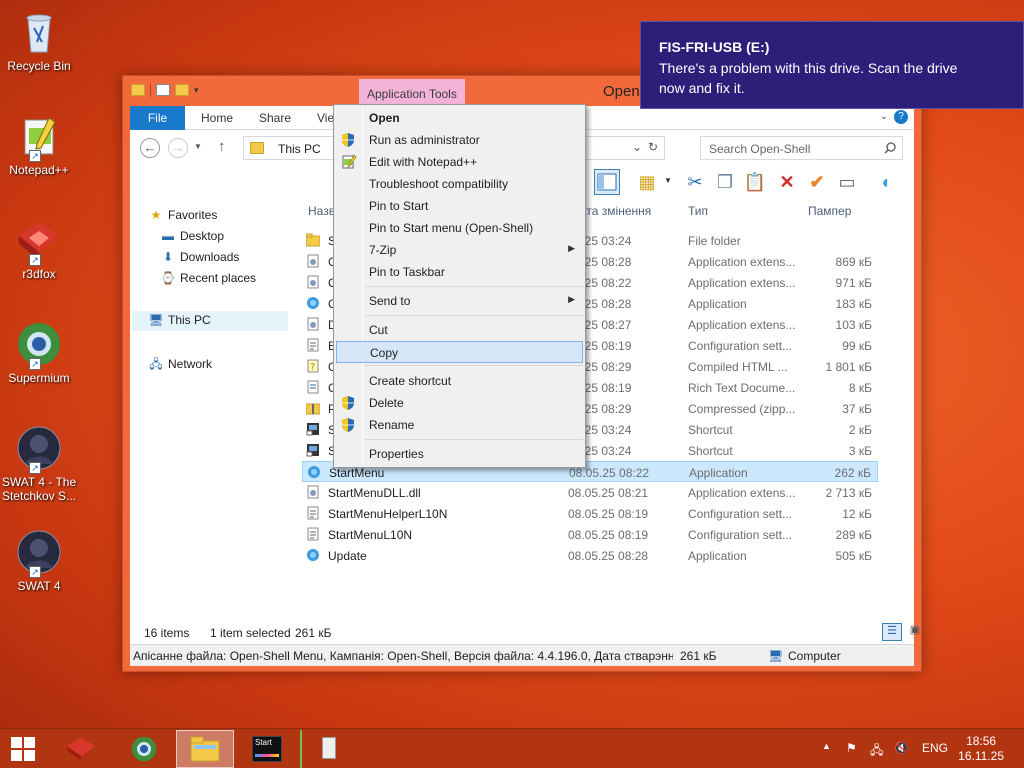 The image size is (1024, 768). Describe the element at coordinates (981, 749) in the screenshot. I see `clock: 18:56 16.11.25` at that location.